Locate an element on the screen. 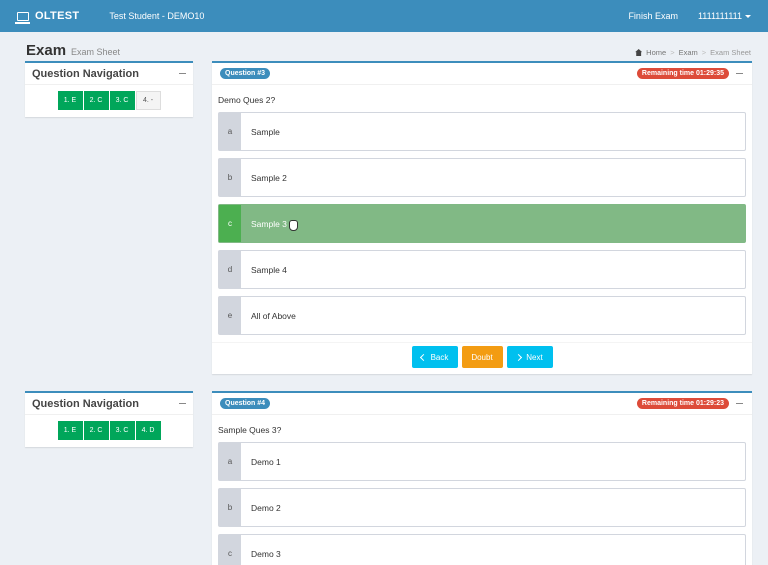 This screenshot has width=768, height=565. back-button: Back is located at coordinates (434, 357).